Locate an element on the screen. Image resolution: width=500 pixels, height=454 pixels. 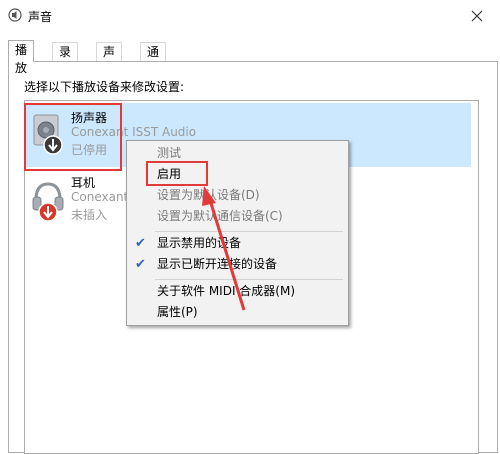
device-name: 耳机 is located at coordinates (83, 183).